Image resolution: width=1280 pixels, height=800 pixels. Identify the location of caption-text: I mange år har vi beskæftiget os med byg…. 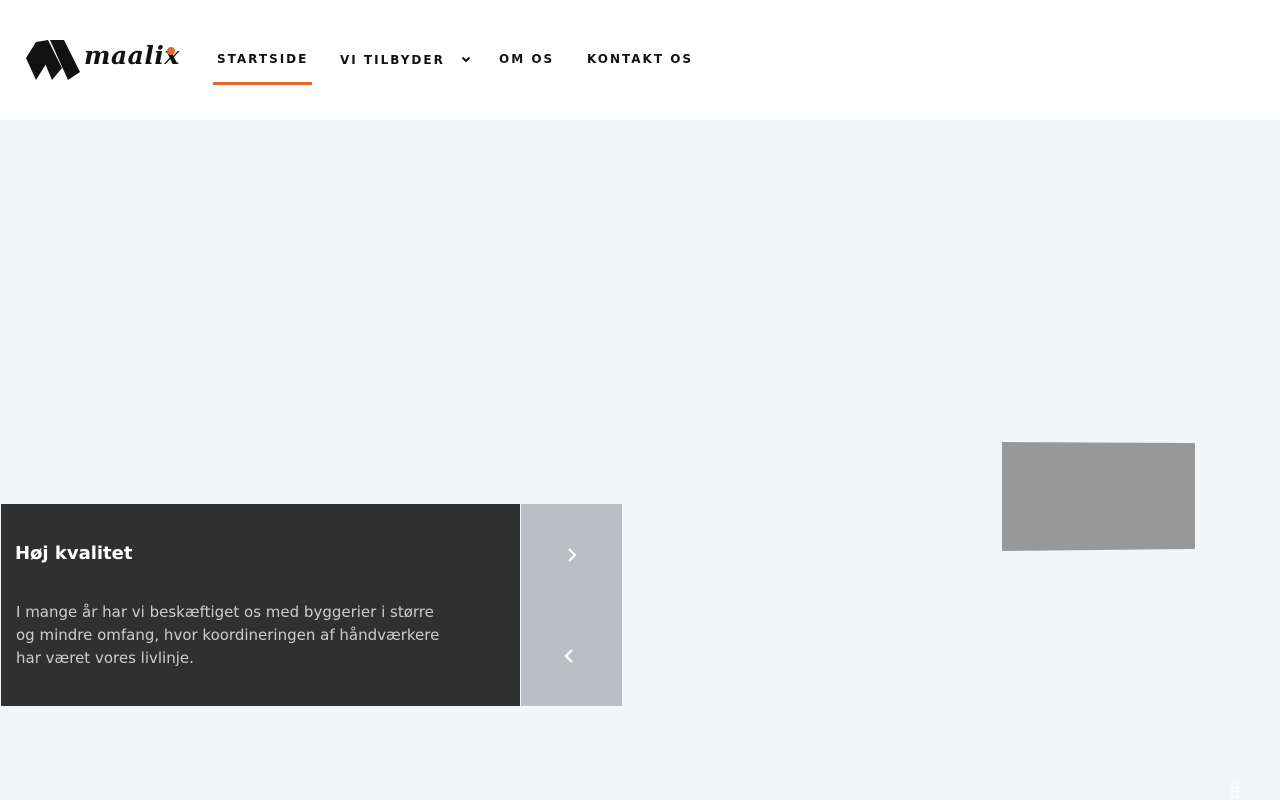
(228, 635).